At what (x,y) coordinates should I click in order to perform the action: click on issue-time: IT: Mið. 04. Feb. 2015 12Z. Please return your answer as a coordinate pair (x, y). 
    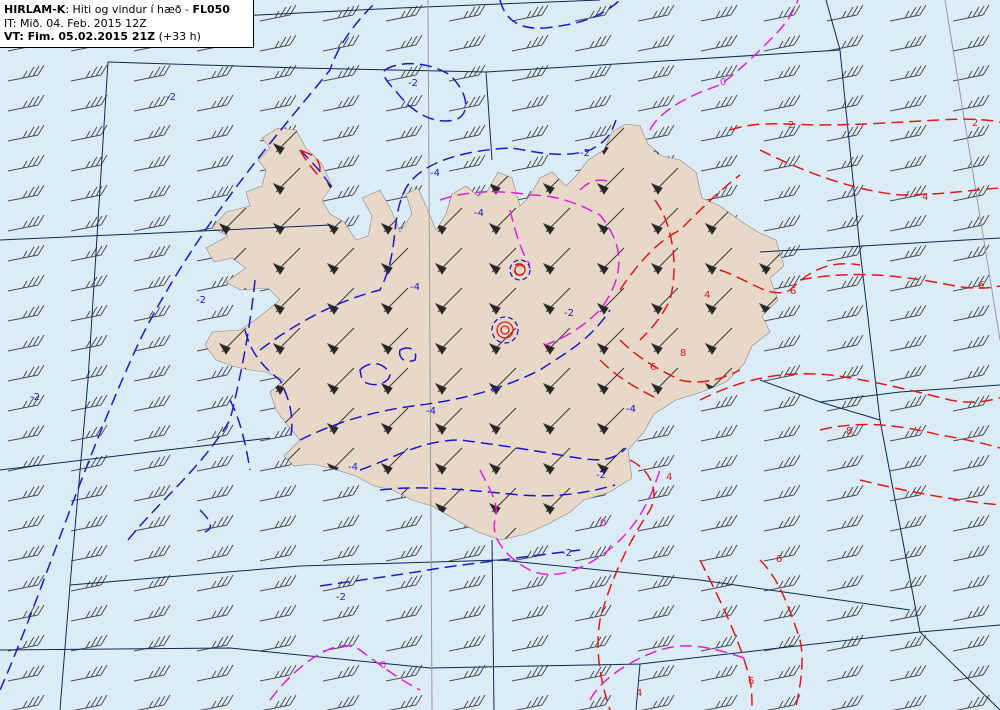
    Looking at the image, I should click on (75, 23).